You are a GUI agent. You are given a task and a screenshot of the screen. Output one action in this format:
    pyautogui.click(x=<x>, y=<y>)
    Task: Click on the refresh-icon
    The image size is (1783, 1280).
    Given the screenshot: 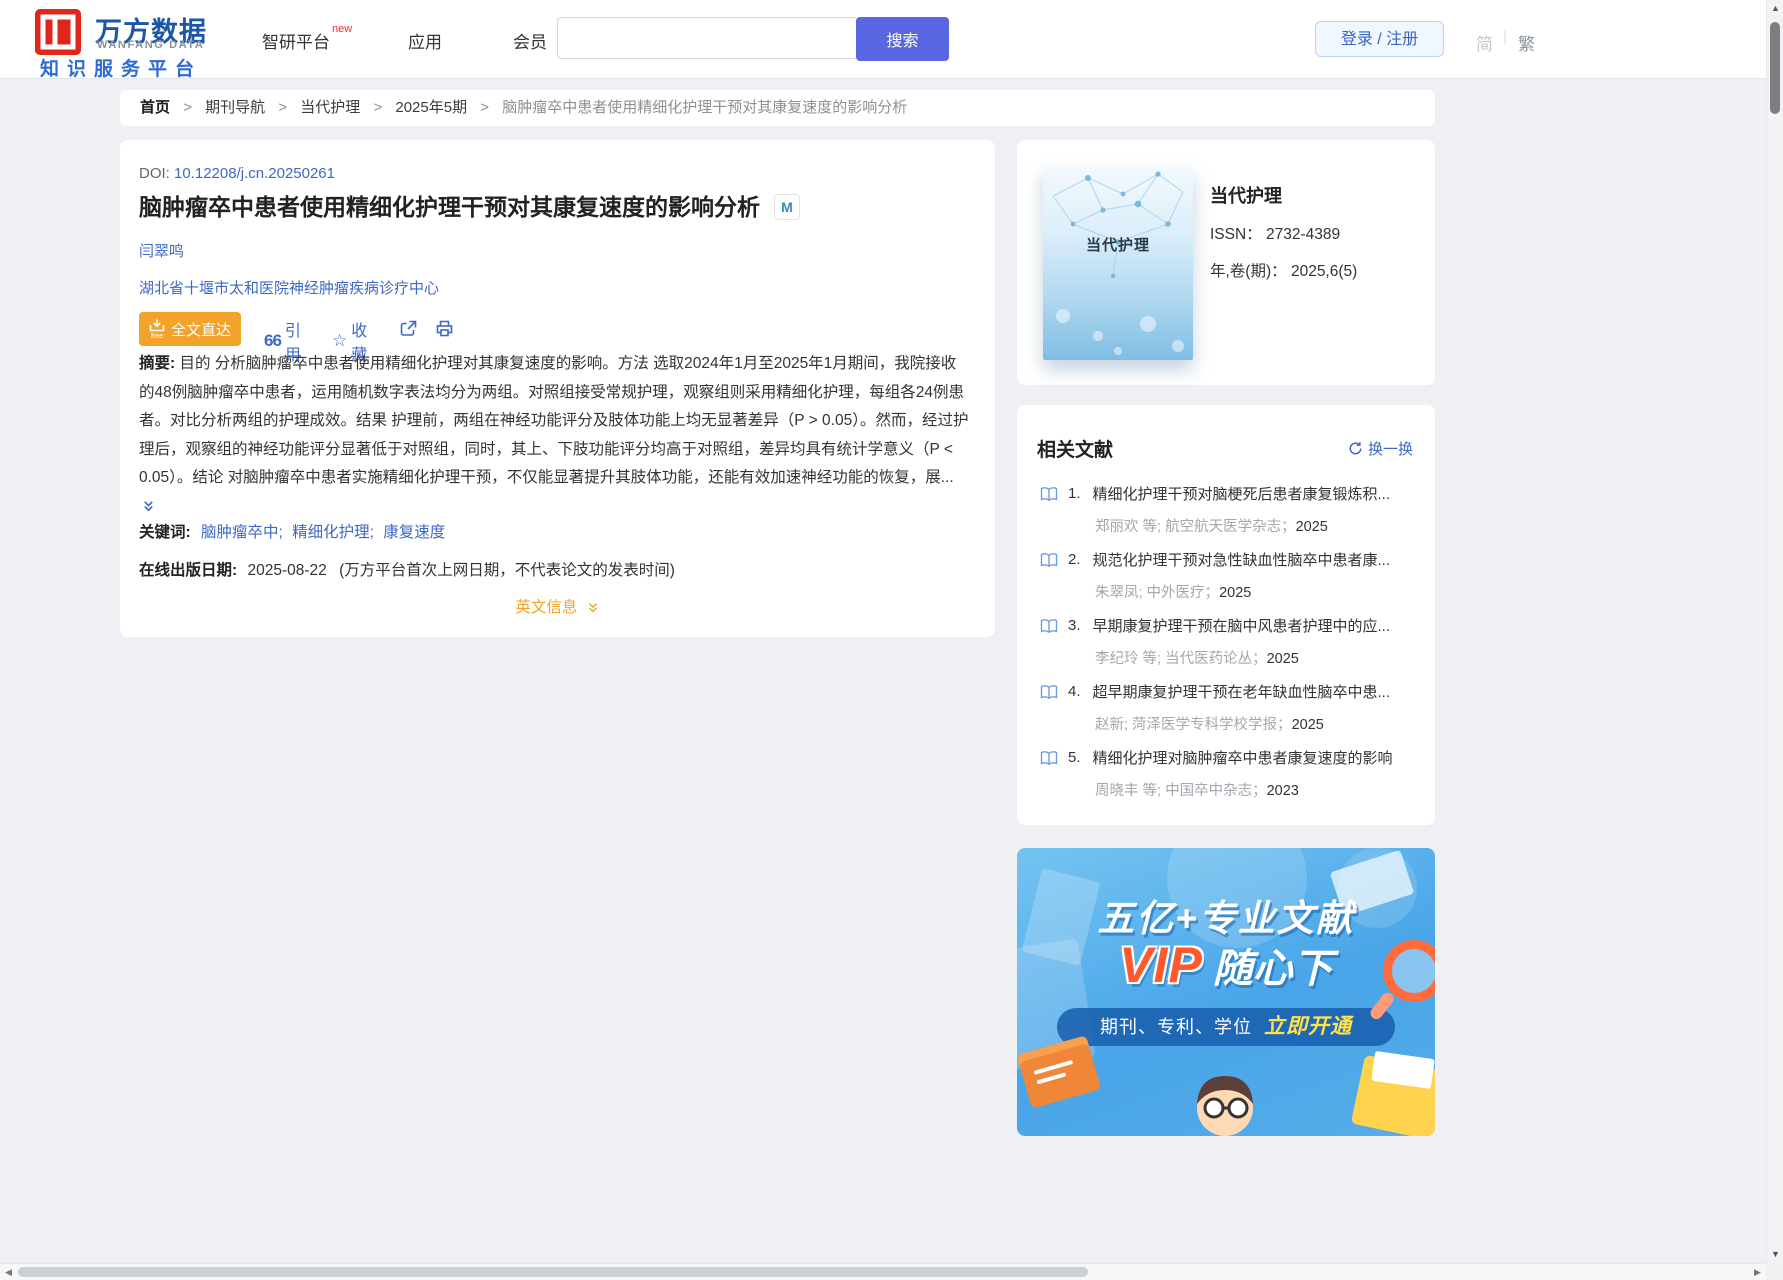 What is the action you would take?
    pyautogui.click(x=1355, y=448)
    